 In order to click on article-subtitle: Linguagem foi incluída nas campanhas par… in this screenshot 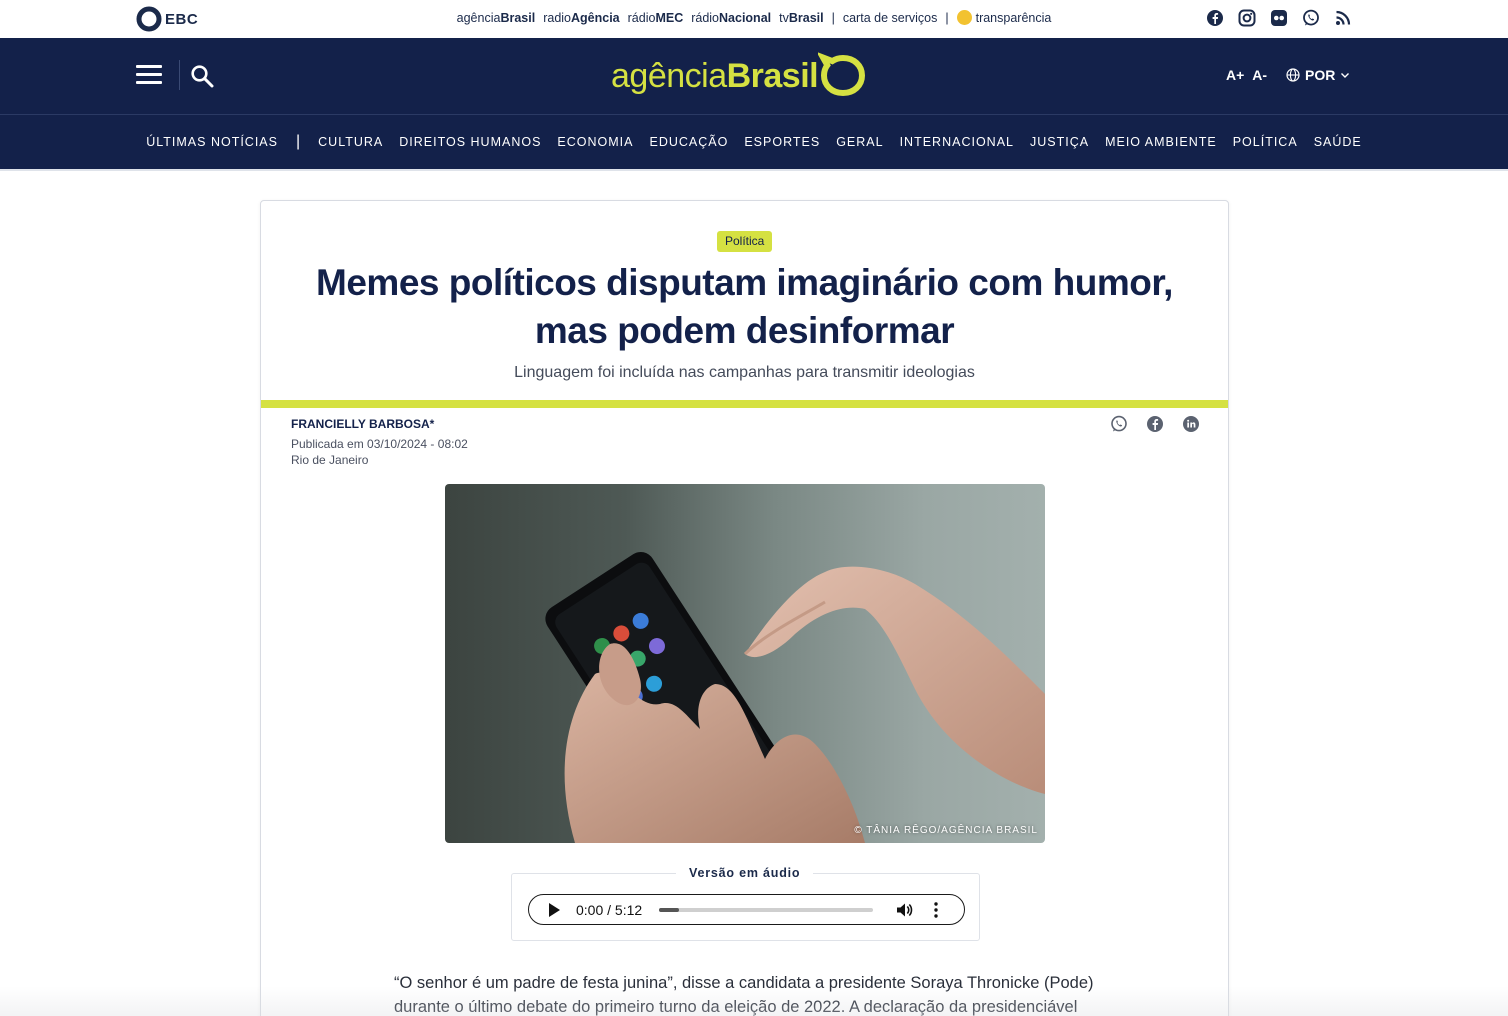, I will do `click(744, 372)`.